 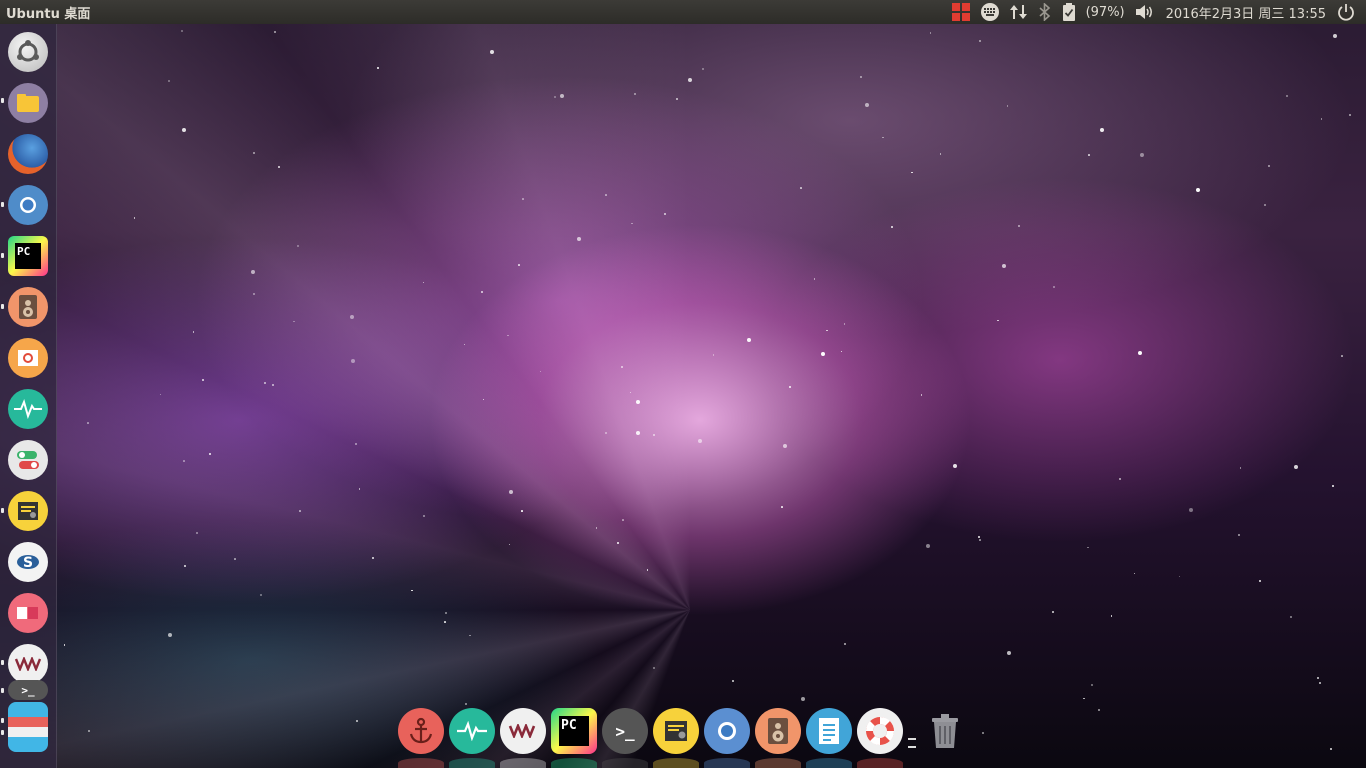 I want to click on power-icon, so click(x=1346, y=12).